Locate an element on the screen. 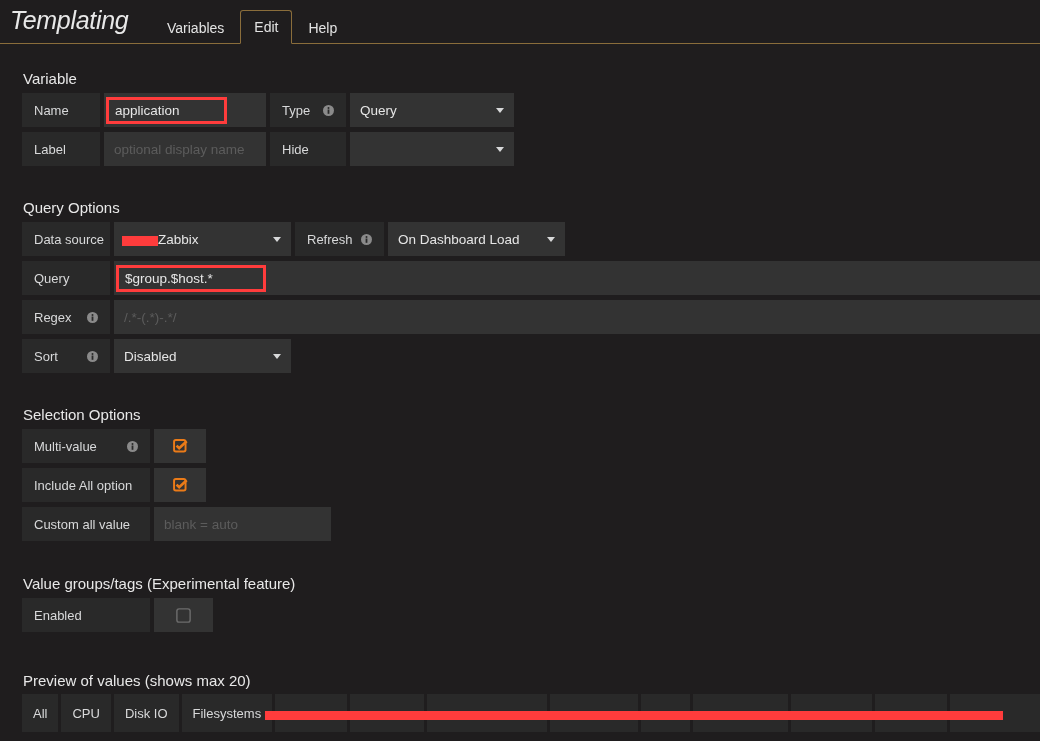  value-tag: Filesystems is located at coordinates (227, 713).